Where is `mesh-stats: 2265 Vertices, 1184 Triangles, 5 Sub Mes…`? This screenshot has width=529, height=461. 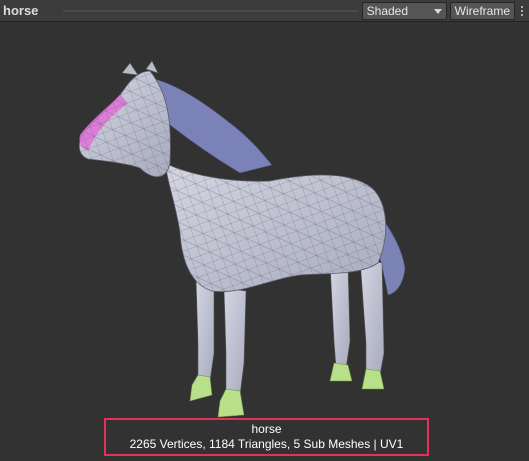 mesh-stats: 2265 Vertices, 1184 Triangles, 5 Sub Mes… is located at coordinates (266, 444).